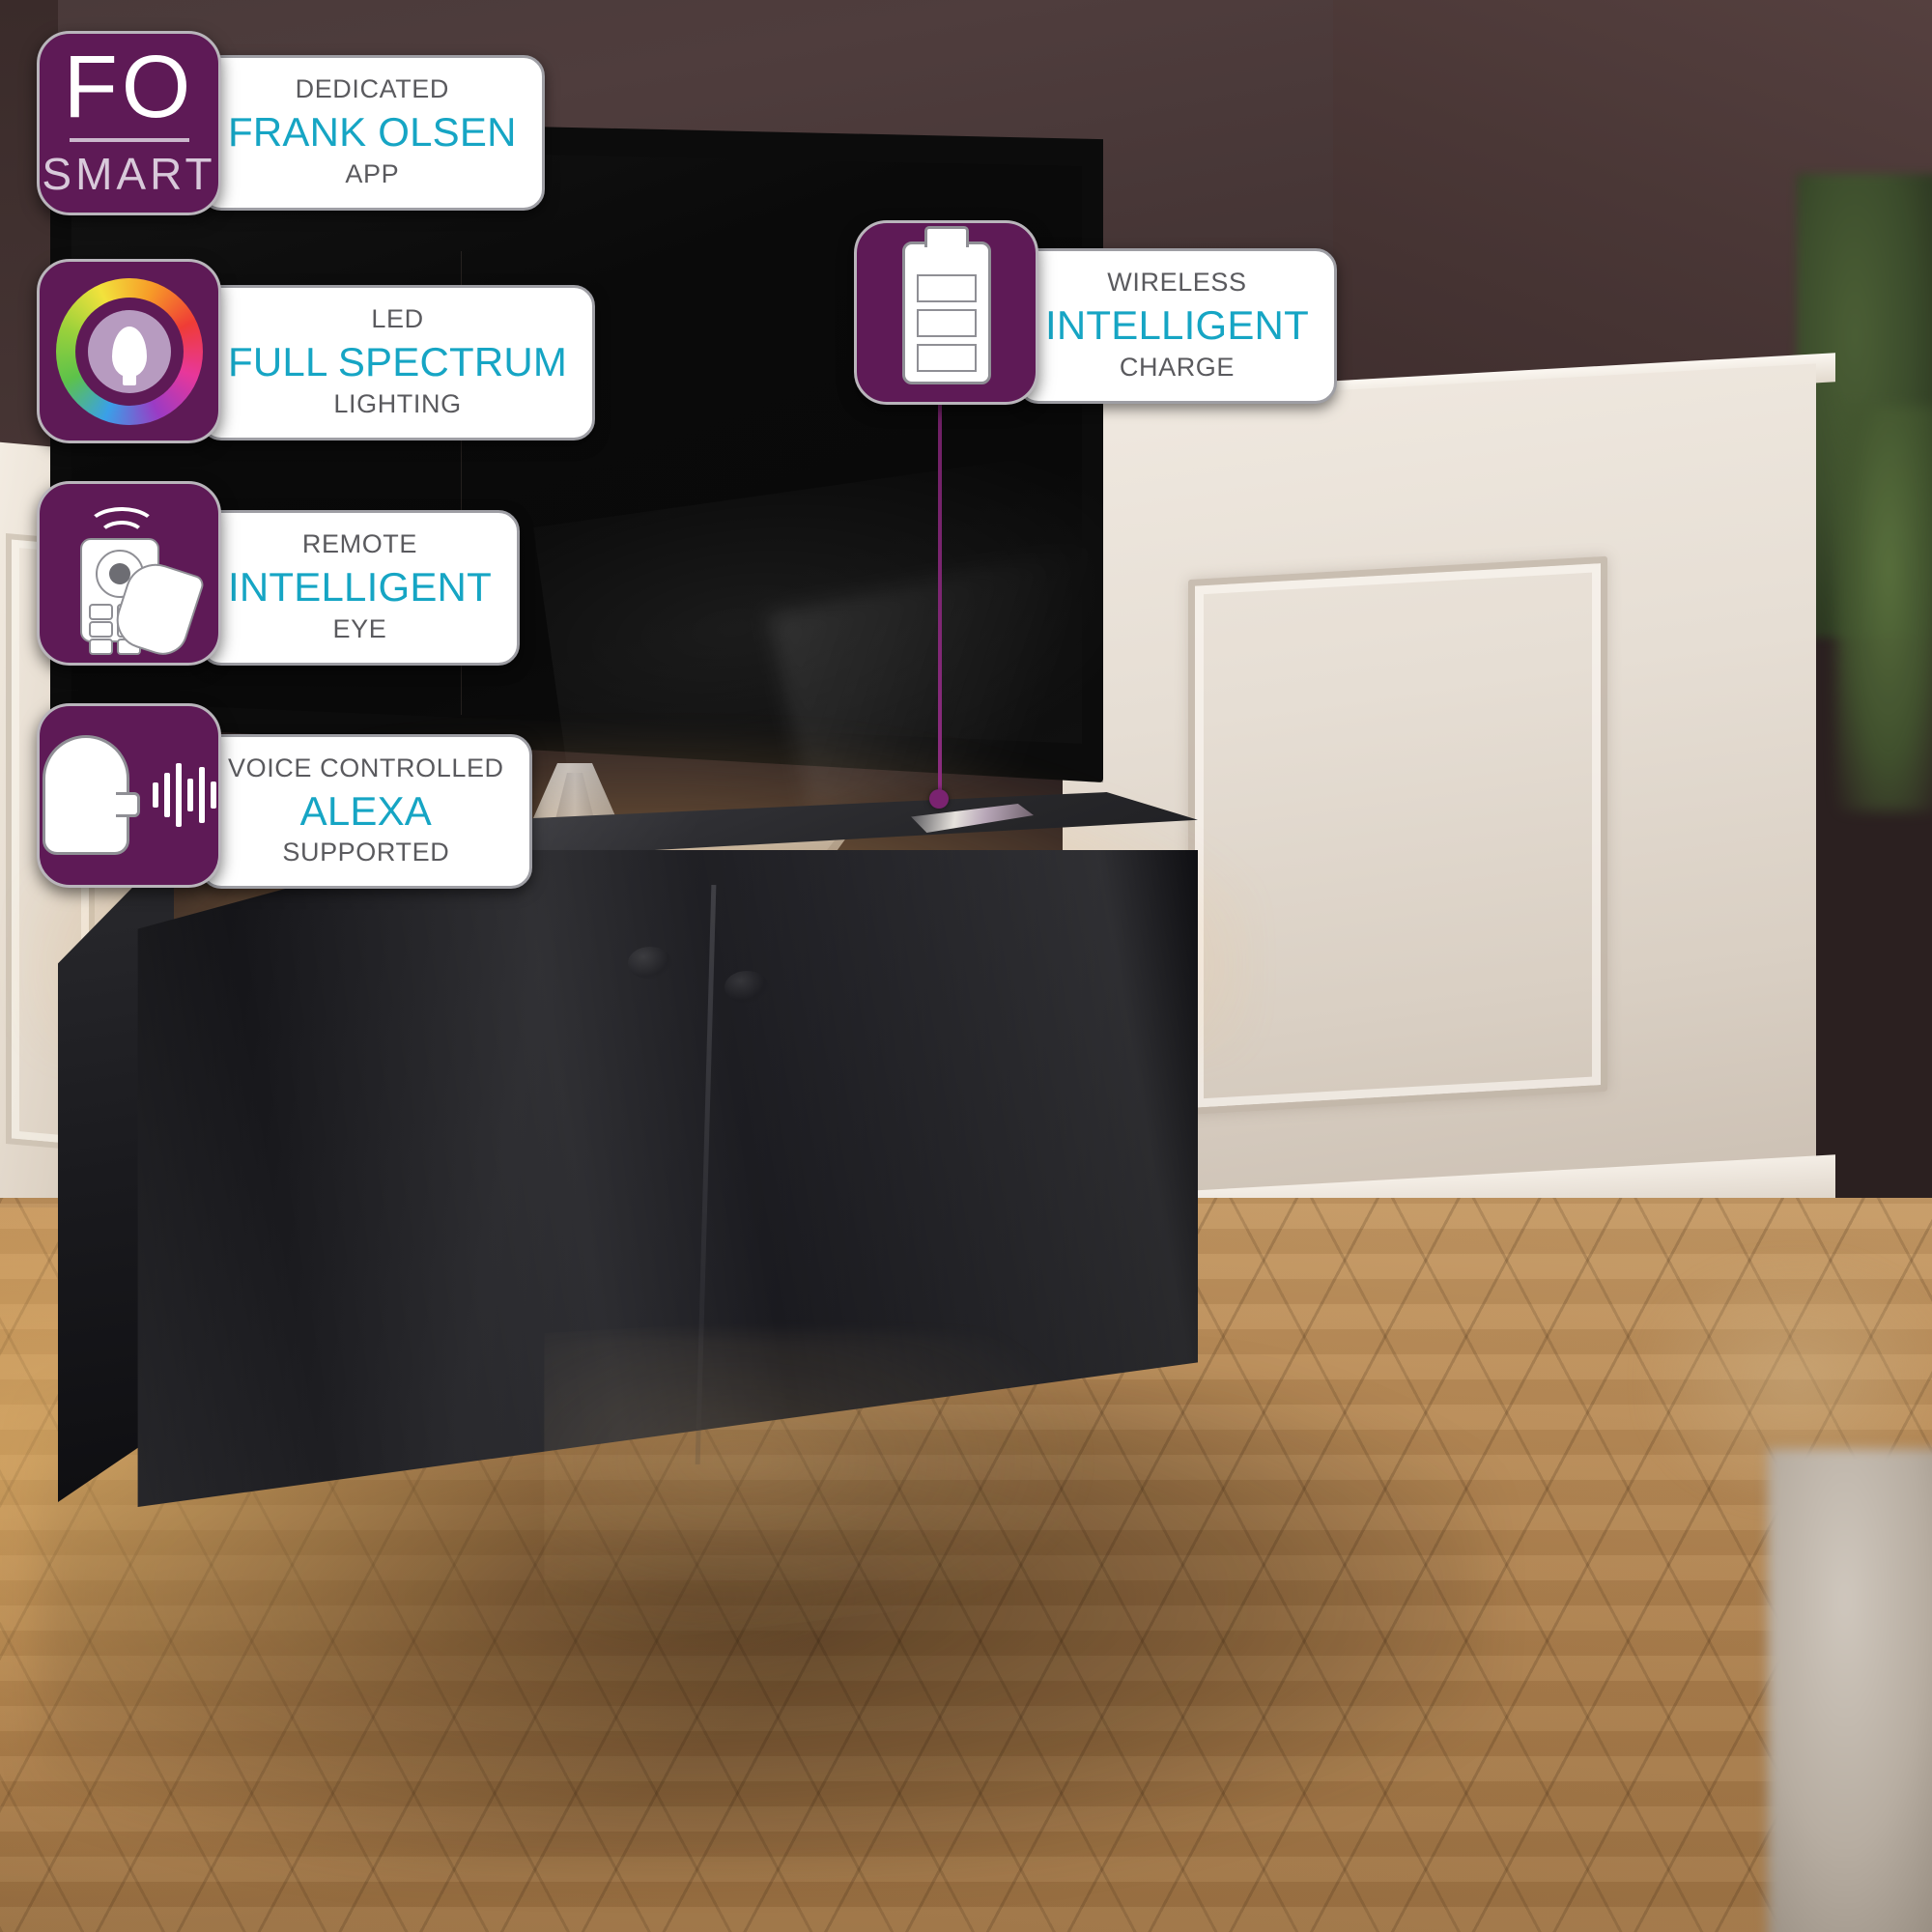 The height and width of the screenshot is (1932, 1932). What do you see at coordinates (119, 573) in the screenshot?
I see `remote-center-button` at bounding box center [119, 573].